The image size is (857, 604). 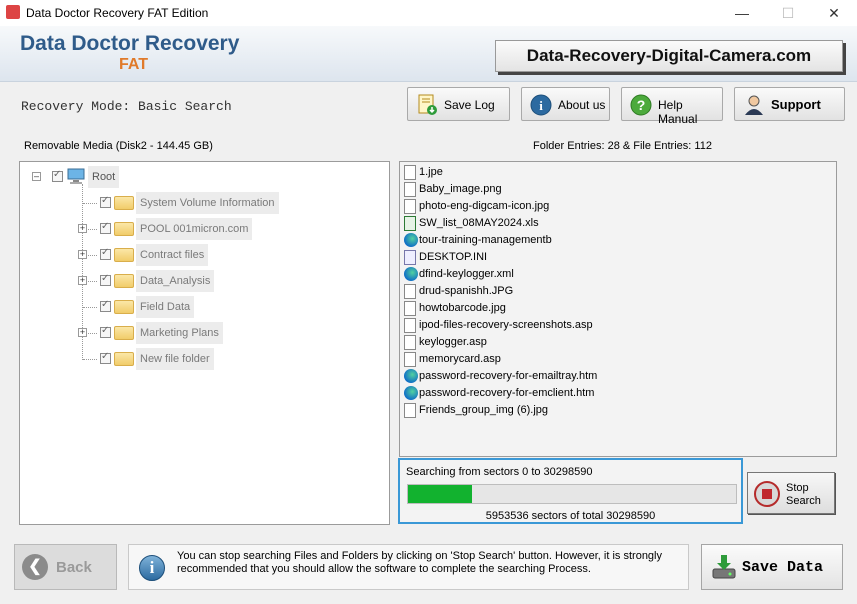 I want to click on save-log-label: Save Log, so click(x=469, y=105).